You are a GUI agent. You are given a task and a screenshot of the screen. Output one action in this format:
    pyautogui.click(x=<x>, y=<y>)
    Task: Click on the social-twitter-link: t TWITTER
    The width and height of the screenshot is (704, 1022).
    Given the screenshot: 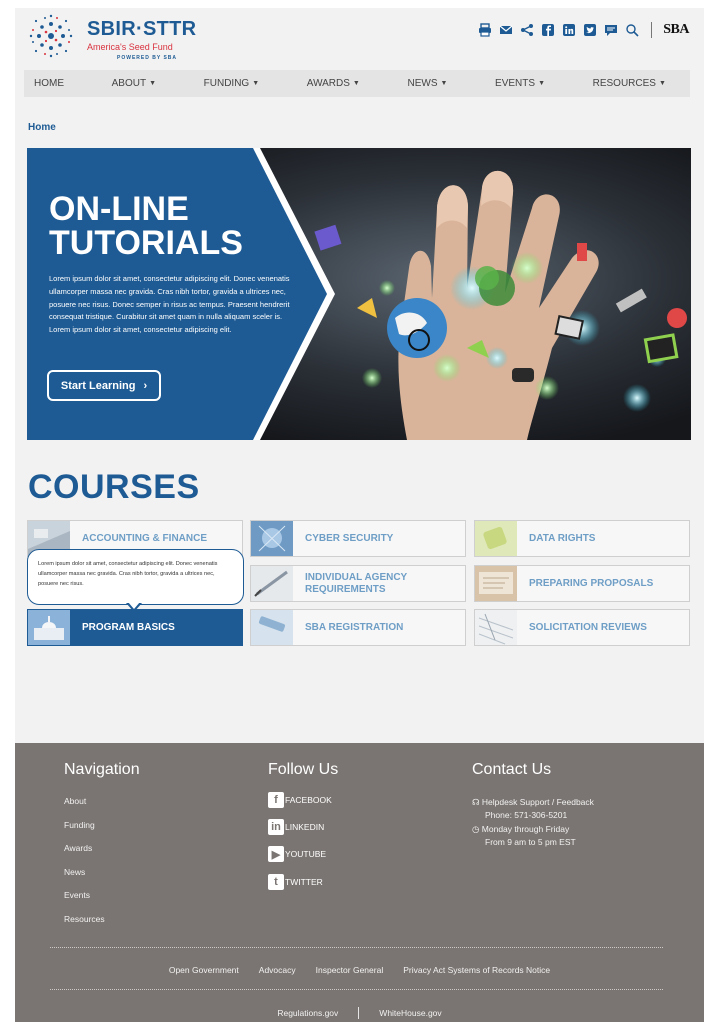 What is the action you would take?
    pyautogui.click(x=295, y=882)
    